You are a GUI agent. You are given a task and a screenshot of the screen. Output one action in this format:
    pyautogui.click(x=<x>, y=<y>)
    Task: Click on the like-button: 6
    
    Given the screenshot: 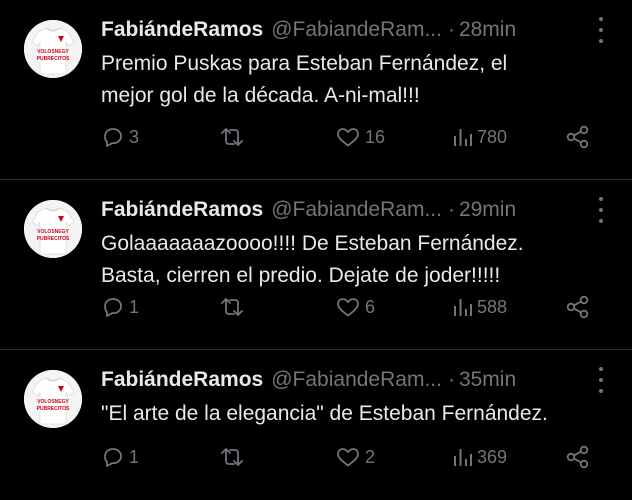 What is the action you would take?
    pyautogui.click(x=355, y=307)
    